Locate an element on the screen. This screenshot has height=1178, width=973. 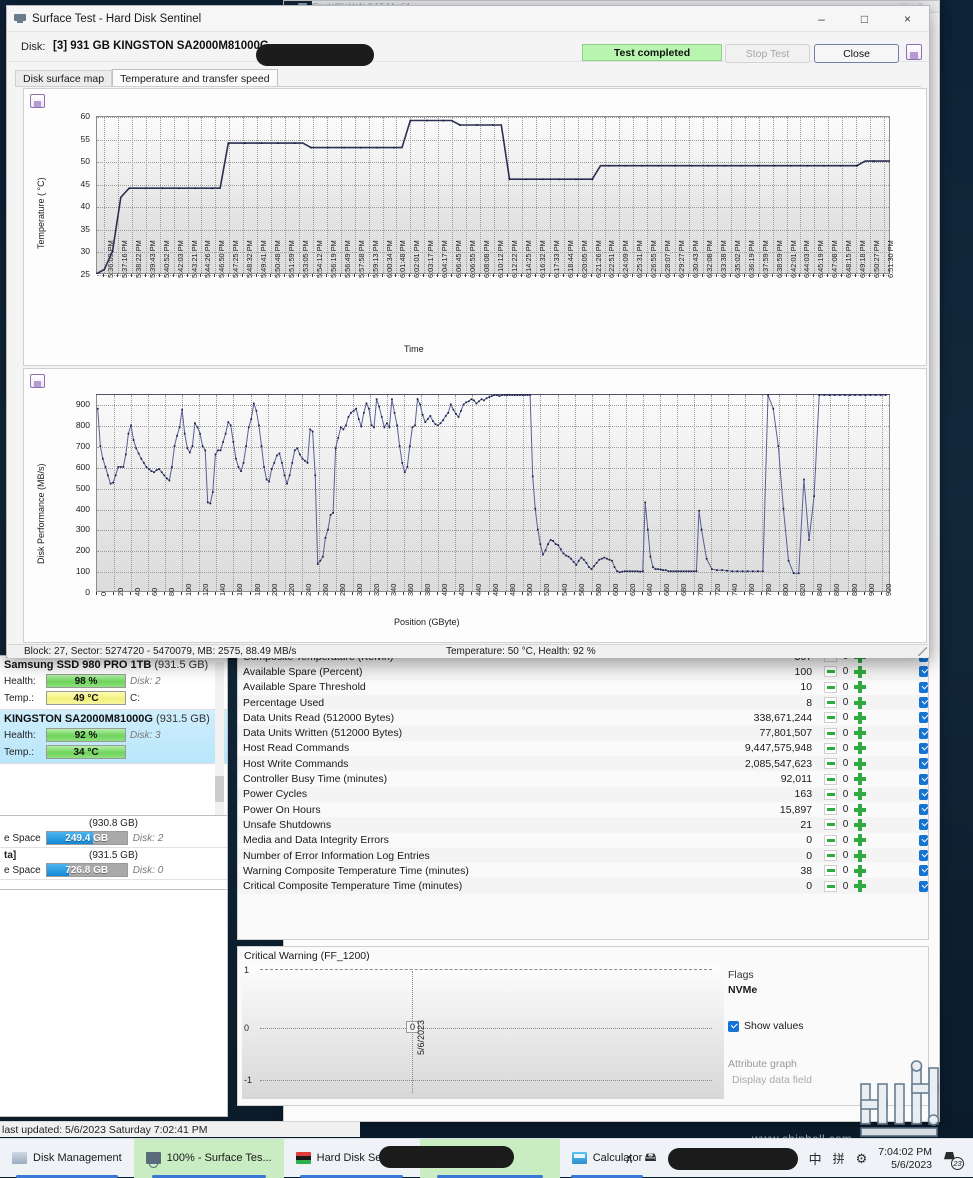
table-row: Percentage Used 8 0 is located at coordinates (583, 702).